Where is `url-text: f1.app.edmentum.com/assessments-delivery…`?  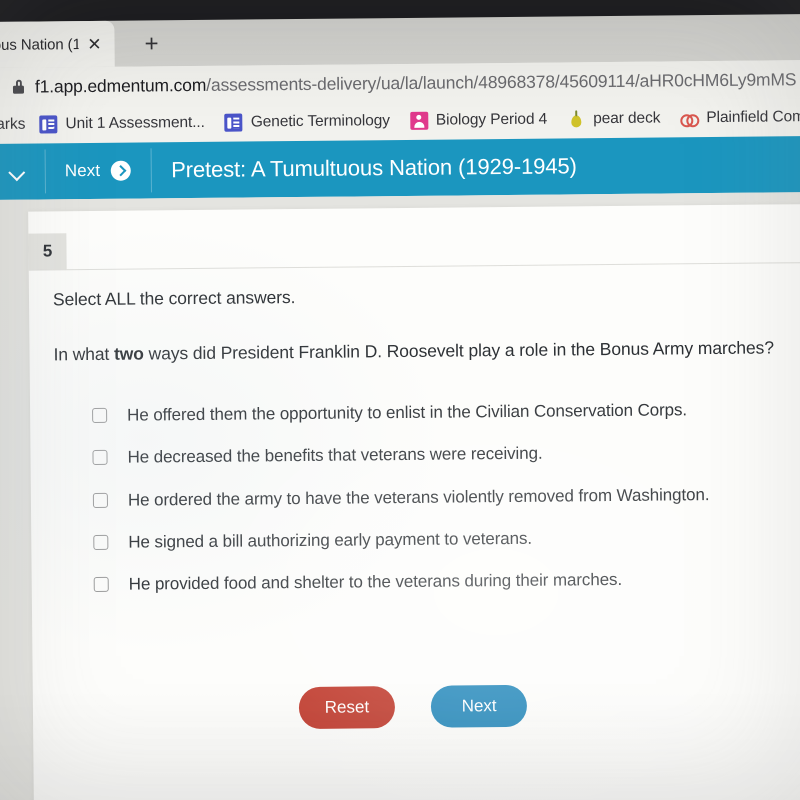 url-text: f1.app.edmentum.com/assessments-delivery… is located at coordinates (416, 83).